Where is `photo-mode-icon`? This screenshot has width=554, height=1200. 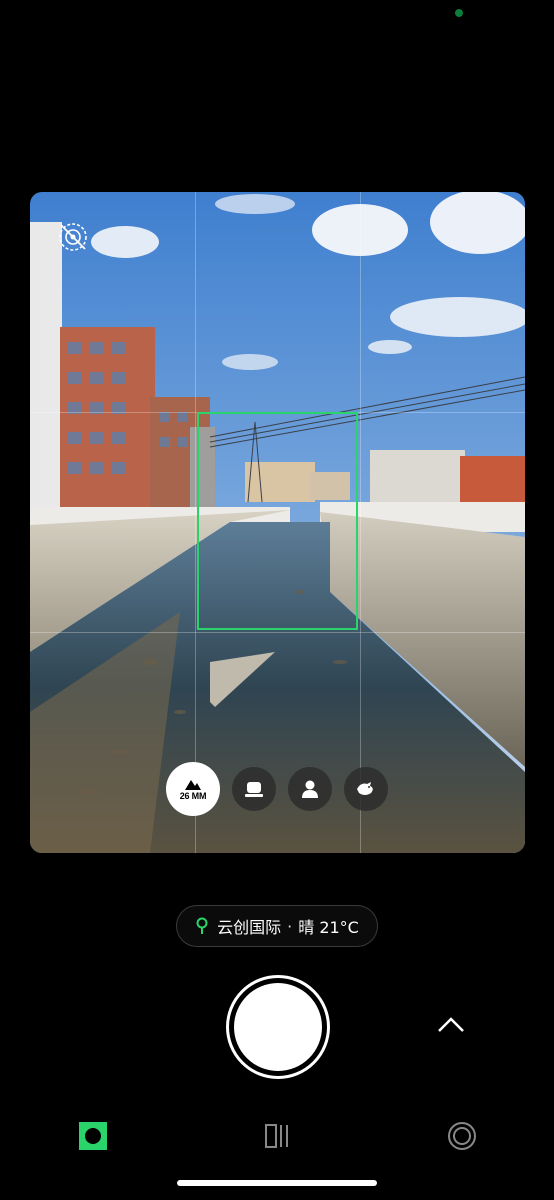 photo-mode-icon is located at coordinates (93, 1136).